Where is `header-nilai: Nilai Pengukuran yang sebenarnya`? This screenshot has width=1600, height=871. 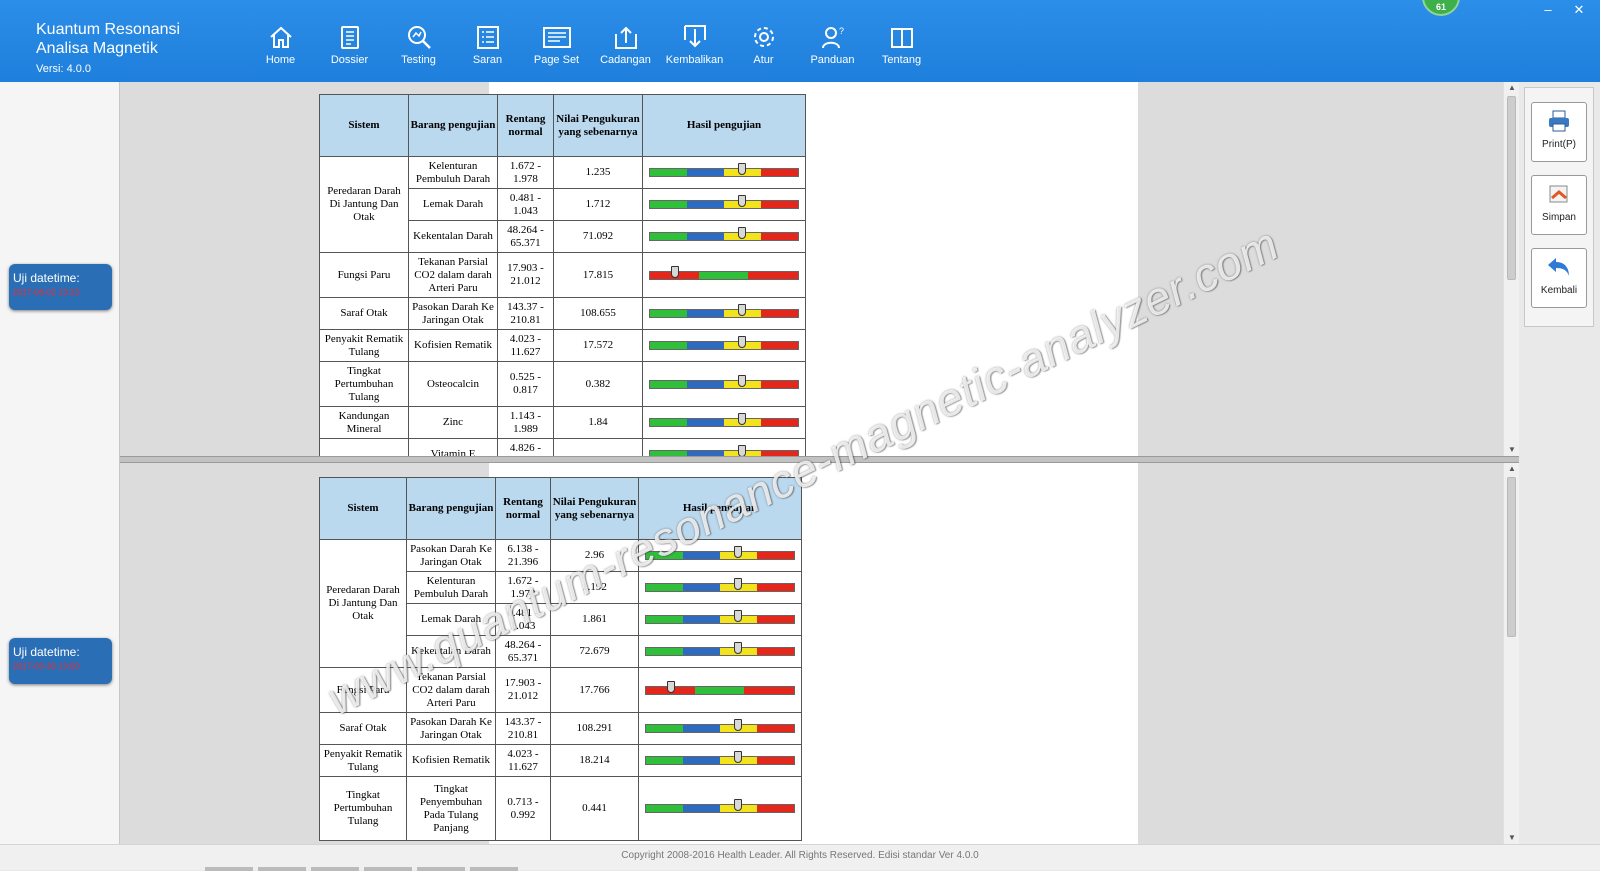
header-nilai: Nilai Pengukuran yang sebenarnya is located at coordinates (598, 125).